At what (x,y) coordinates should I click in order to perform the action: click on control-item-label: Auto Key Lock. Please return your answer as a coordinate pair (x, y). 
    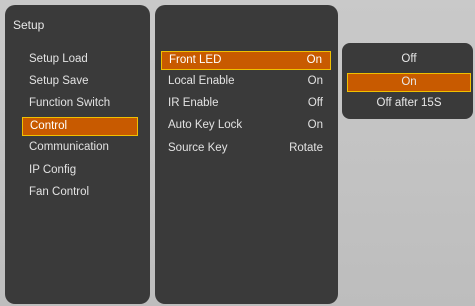
    Looking at the image, I should click on (205, 125).